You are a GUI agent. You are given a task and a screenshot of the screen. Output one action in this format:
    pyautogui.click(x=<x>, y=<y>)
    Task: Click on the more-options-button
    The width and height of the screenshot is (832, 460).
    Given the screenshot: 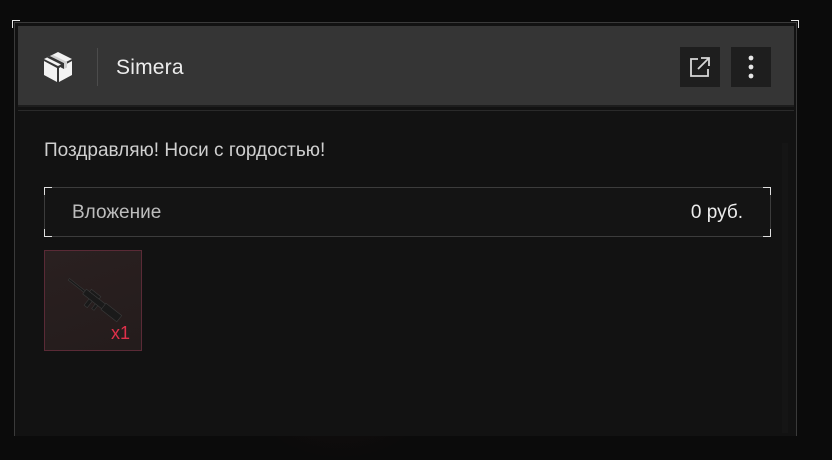 What is the action you would take?
    pyautogui.click(x=751, y=67)
    